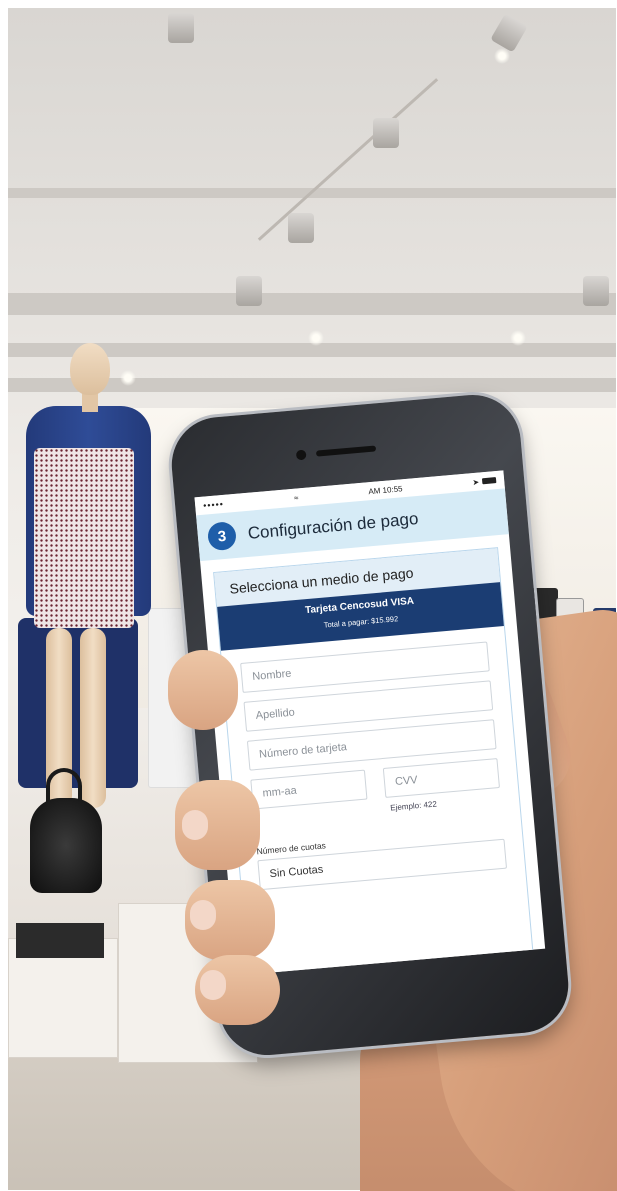 The image size is (617, 1191). What do you see at coordinates (385, 489) in the screenshot?
I see `clock: AM 10:55` at bounding box center [385, 489].